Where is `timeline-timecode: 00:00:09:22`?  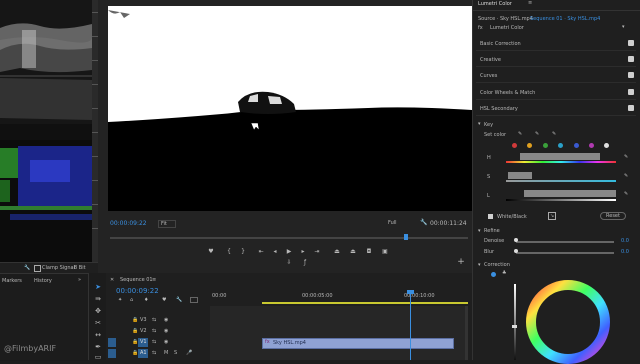
timeline-timecode: 00:00:09:22 is located at coordinates (137, 291).